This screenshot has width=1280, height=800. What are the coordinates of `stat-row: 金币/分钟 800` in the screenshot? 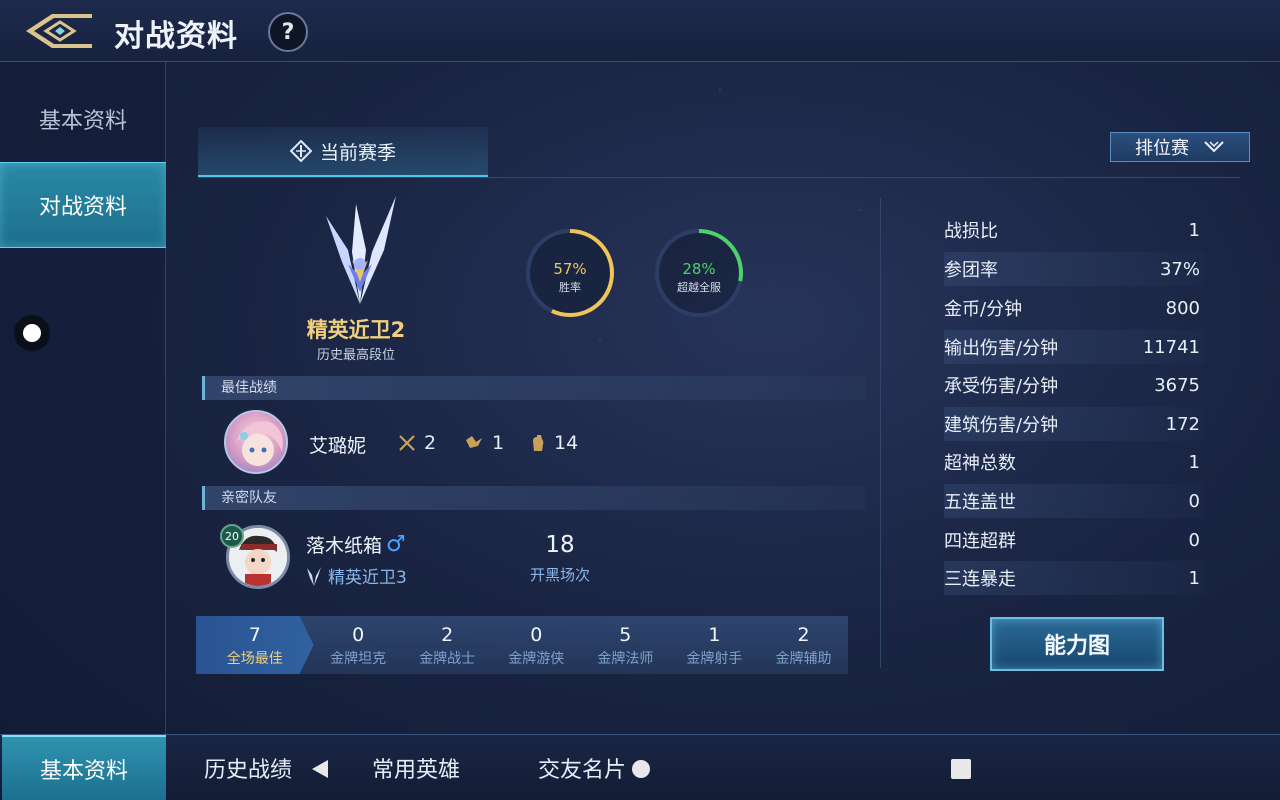 It's located at (1074, 308).